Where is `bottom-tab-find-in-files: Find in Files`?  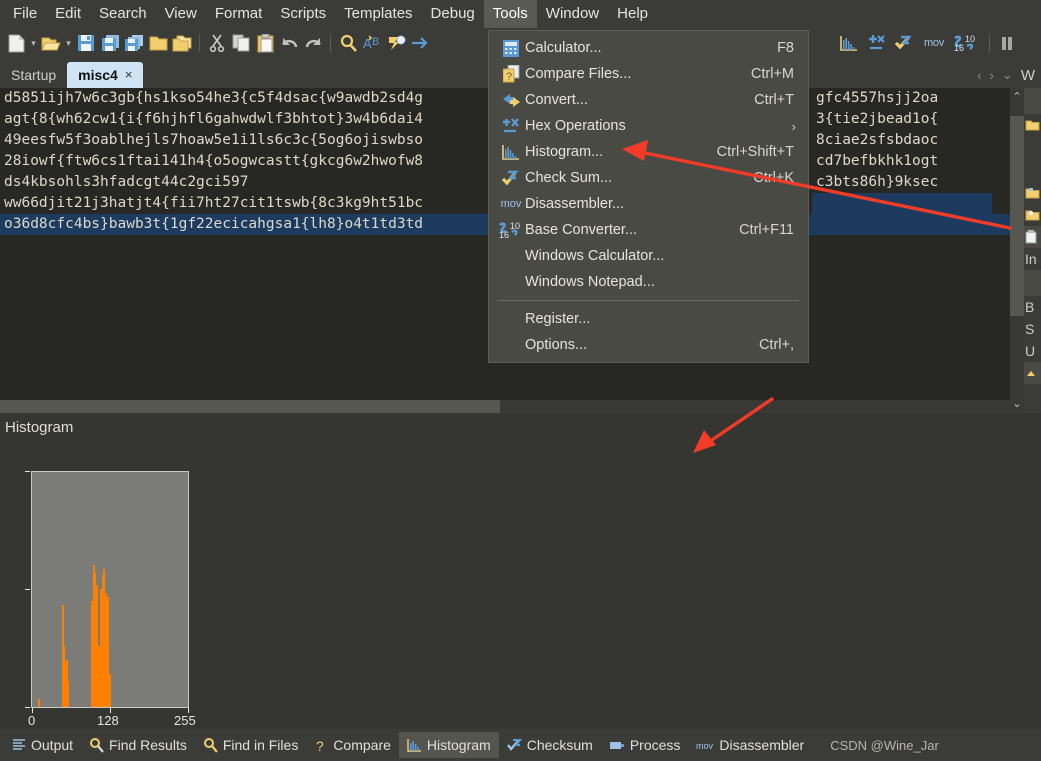
bottom-tab-find-in-files: Find in Files is located at coordinates (250, 745).